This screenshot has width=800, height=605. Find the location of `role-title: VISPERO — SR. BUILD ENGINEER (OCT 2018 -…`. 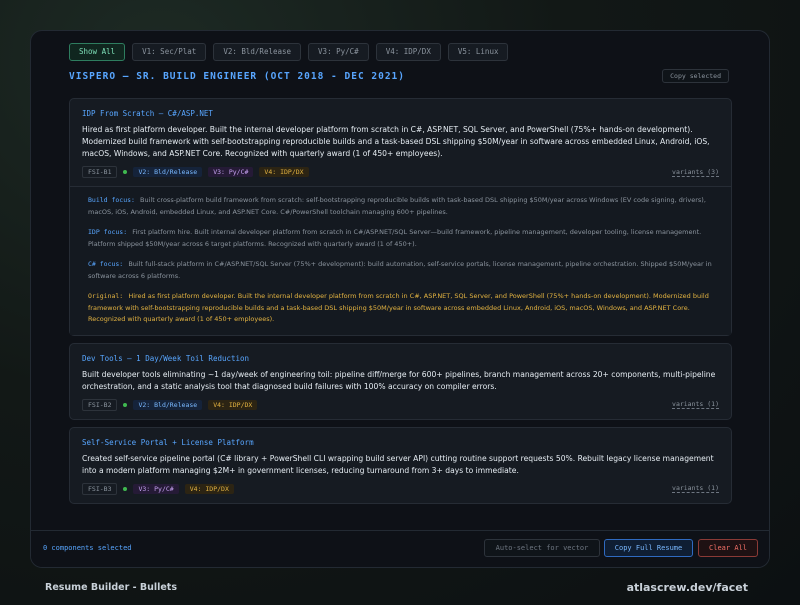

role-title: VISPERO — SR. BUILD ENGINEER (OCT 2018 -… is located at coordinates (237, 76).